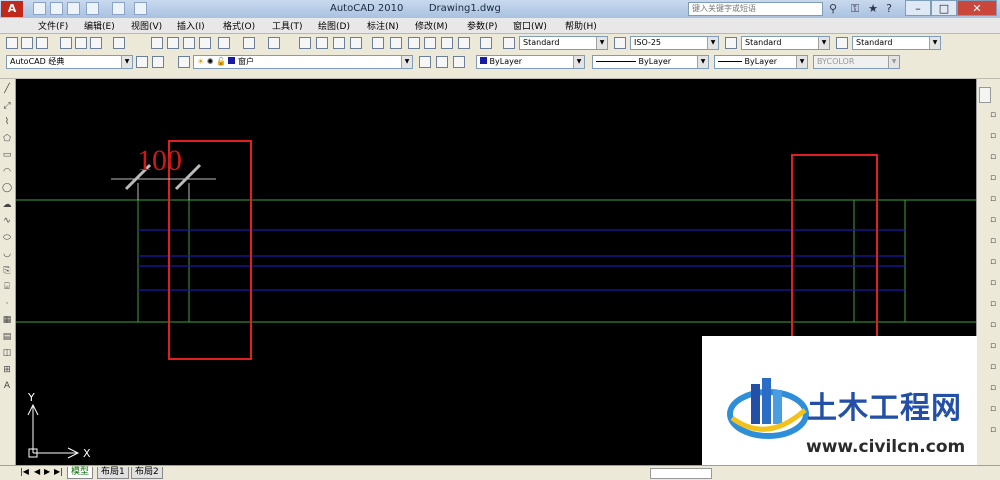  I want to click on dimension-text: 100, so click(159, 160).